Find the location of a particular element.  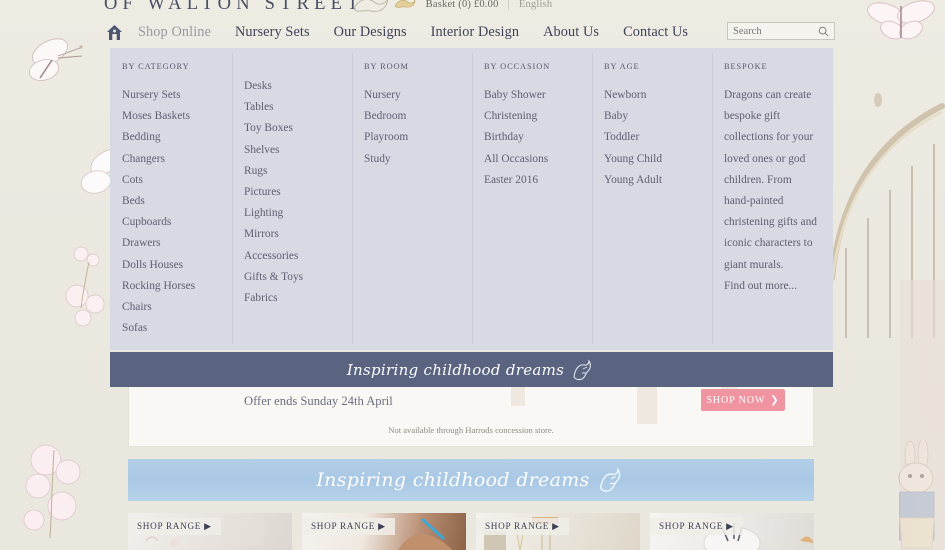

shop-now-button: SHOP NOW ❯ is located at coordinates (743, 400).